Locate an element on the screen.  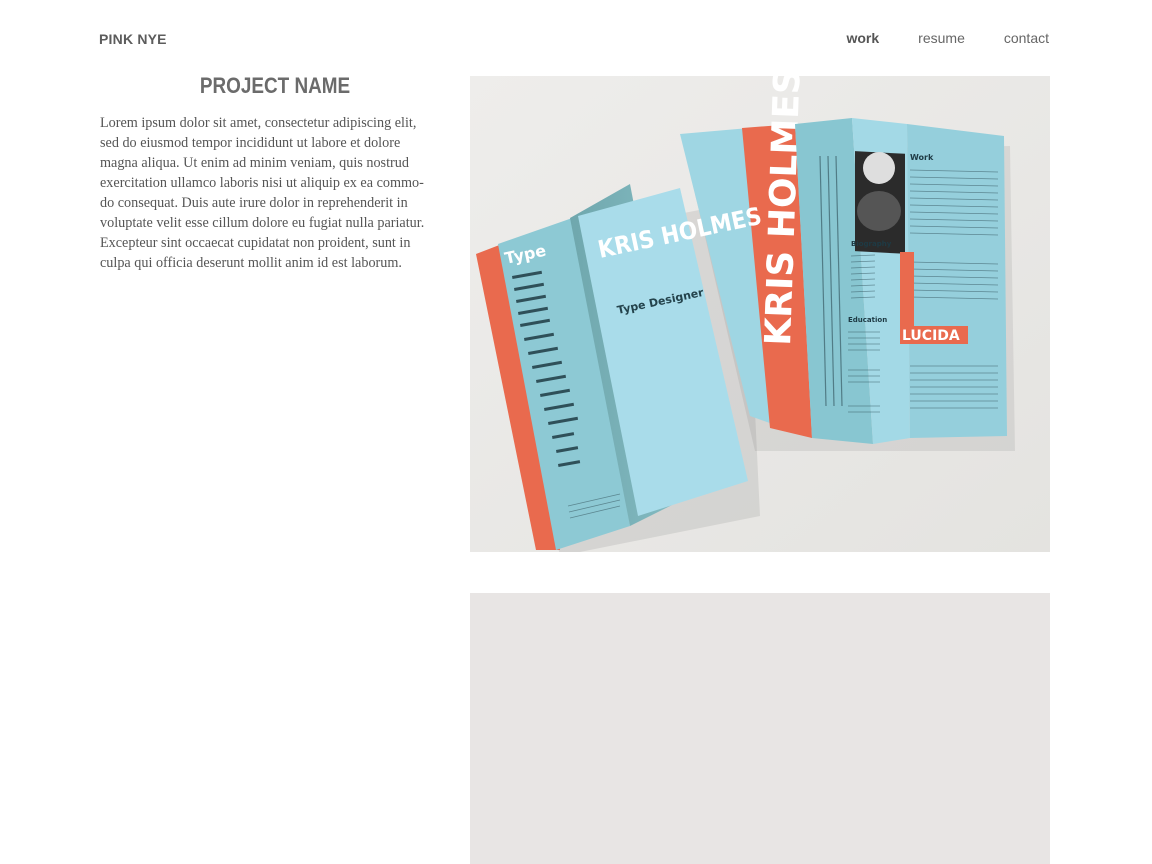
main-nav: work resume contact is located at coordinates (928, 38).